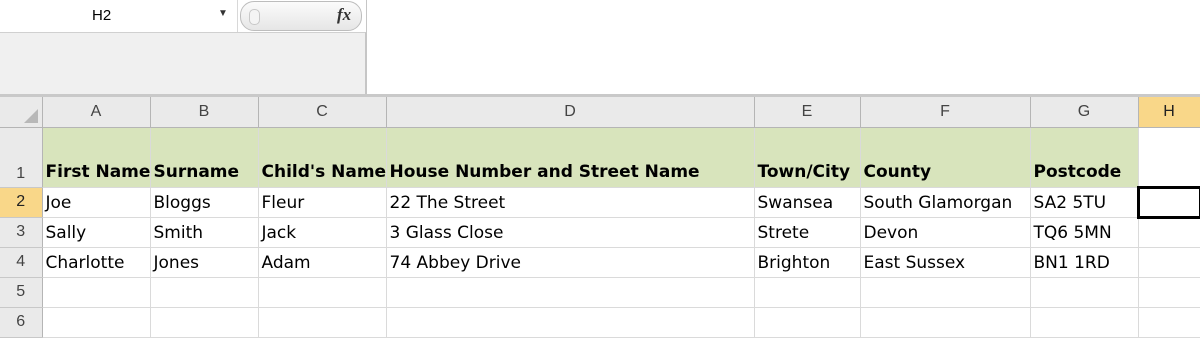 The height and width of the screenshot is (338, 1200). I want to click on cell-d1: House Number and Street Name, so click(570, 157).